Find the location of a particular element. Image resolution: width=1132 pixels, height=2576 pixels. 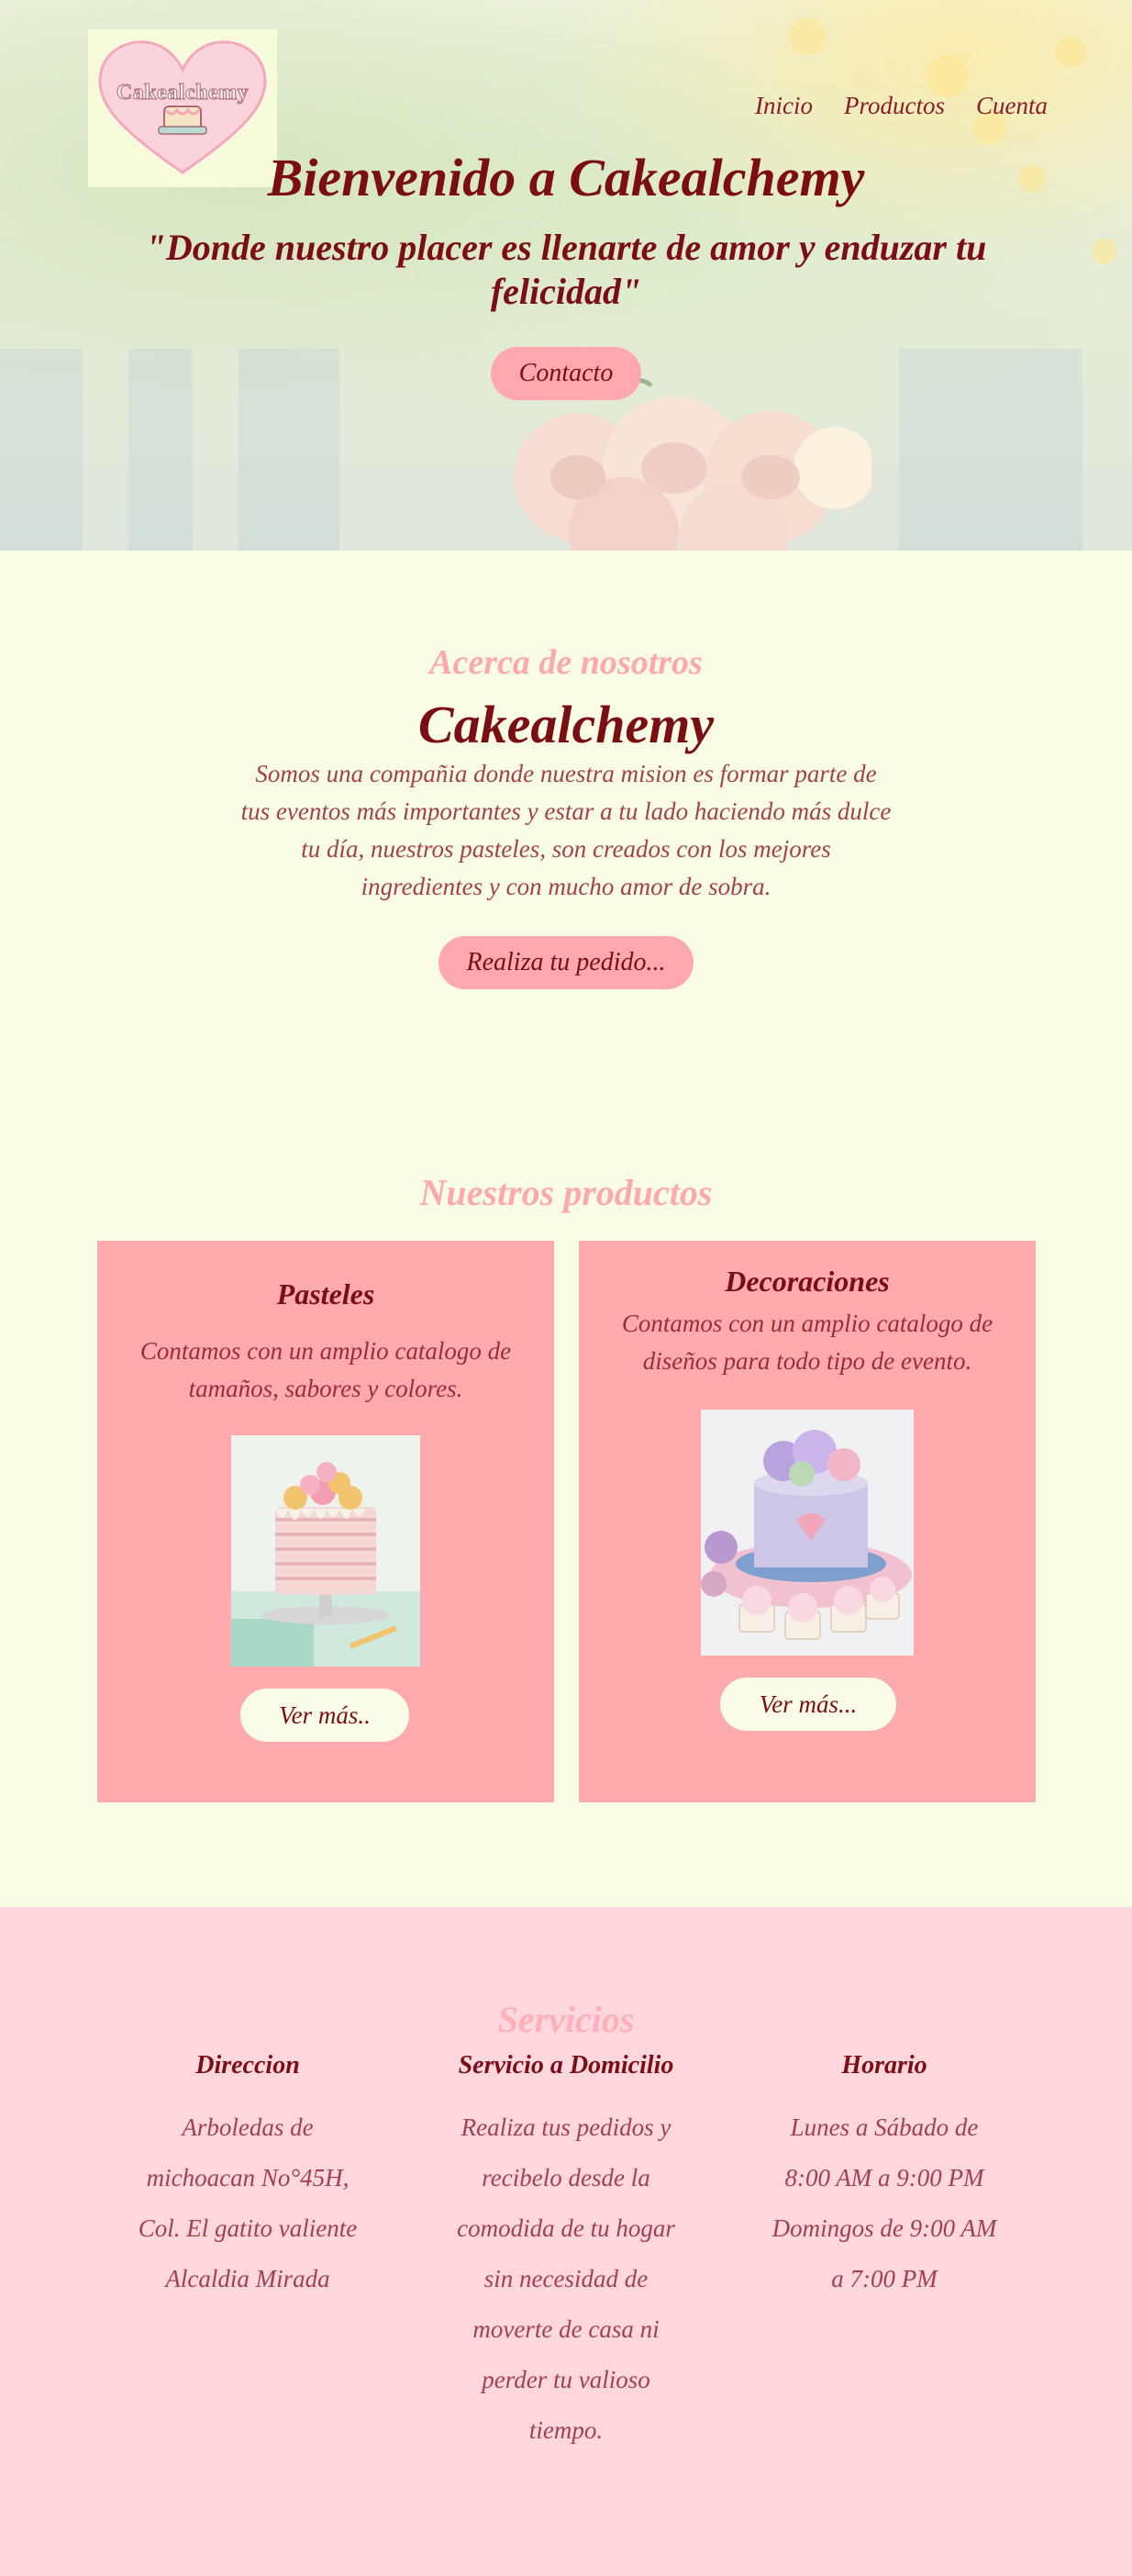

logo-text: Cakealchemy is located at coordinates (183, 93).